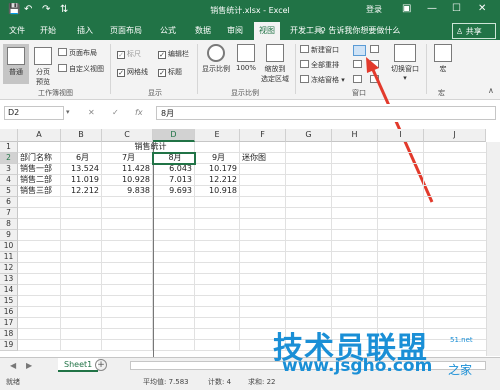  Describe the element at coordinates (13, 382) in the screenshot. I see `status-ready: 就绪` at that location.